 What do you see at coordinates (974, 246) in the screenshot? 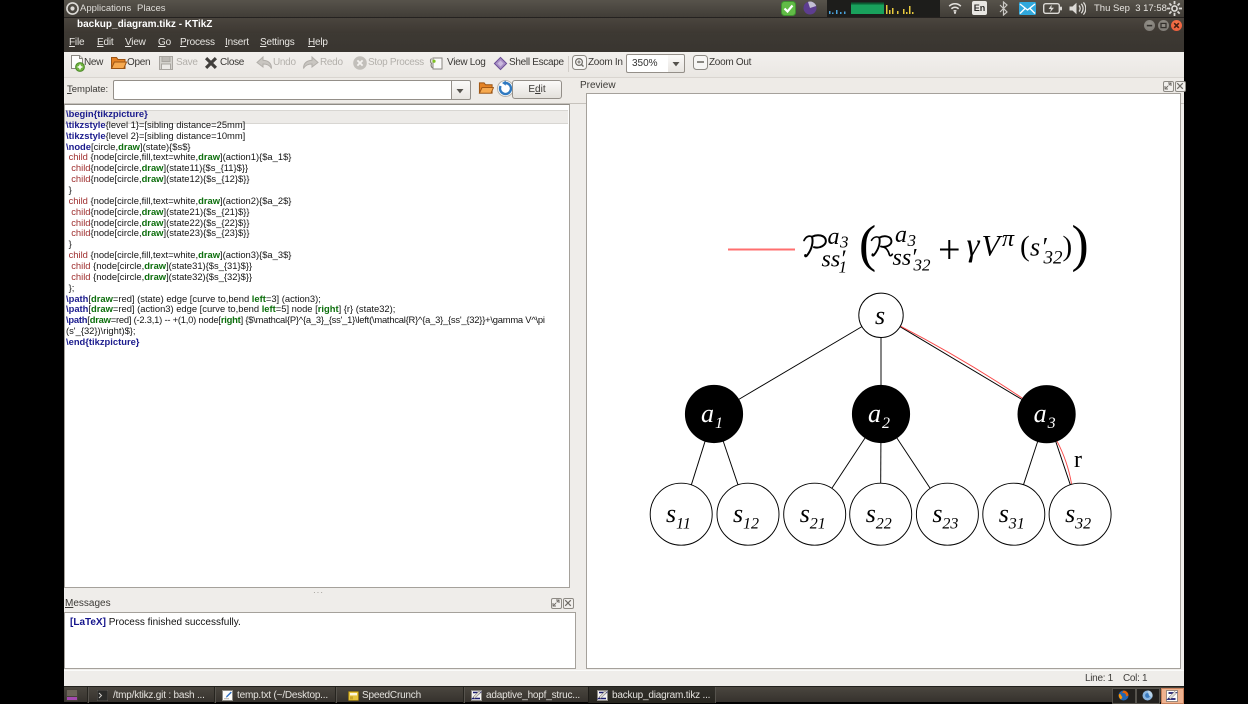
I see `svg-text: γ` at bounding box center [974, 246].